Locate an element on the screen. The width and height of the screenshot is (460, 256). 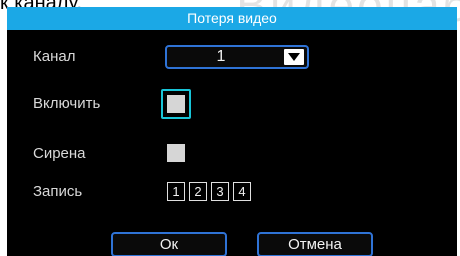
record-channel-group: 1 2 3 4 is located at coordinates (211, 192).